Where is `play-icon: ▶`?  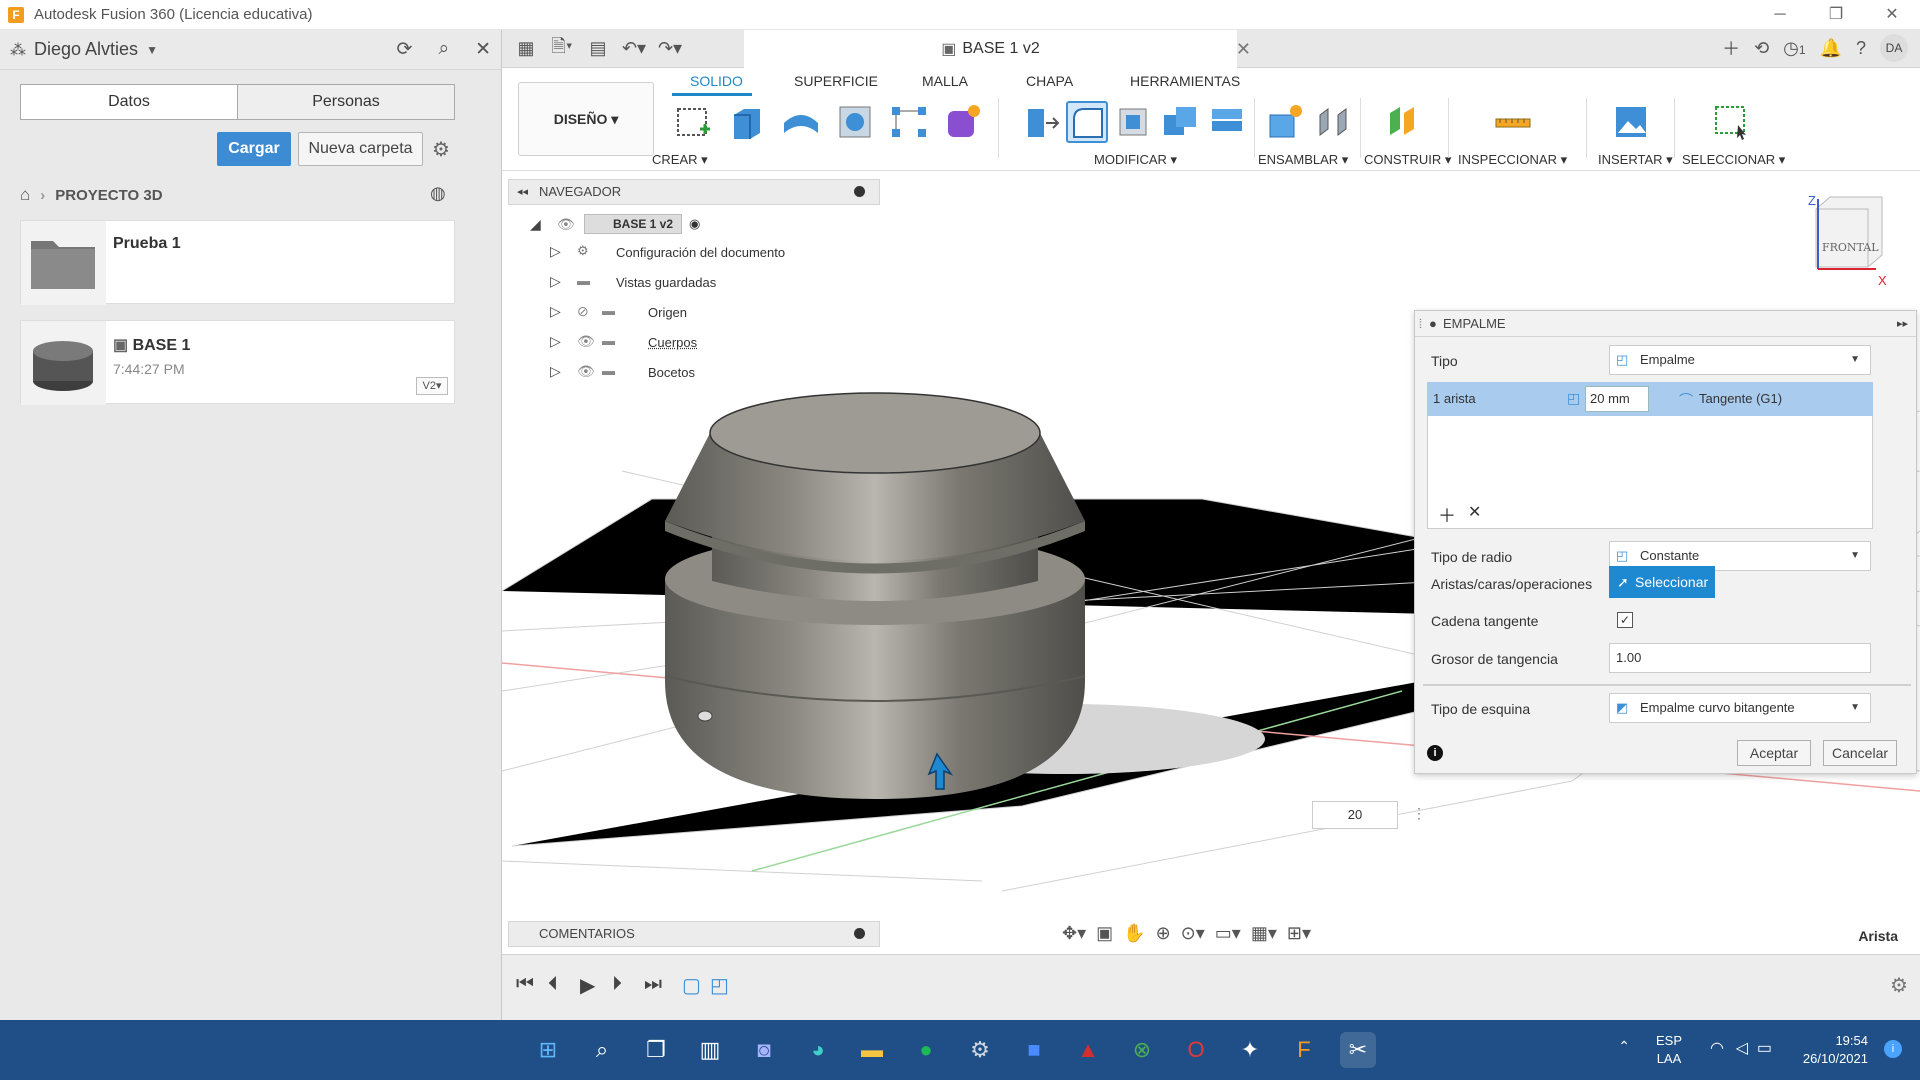 play-icon: ▶ is located at coordinates (587, 985).